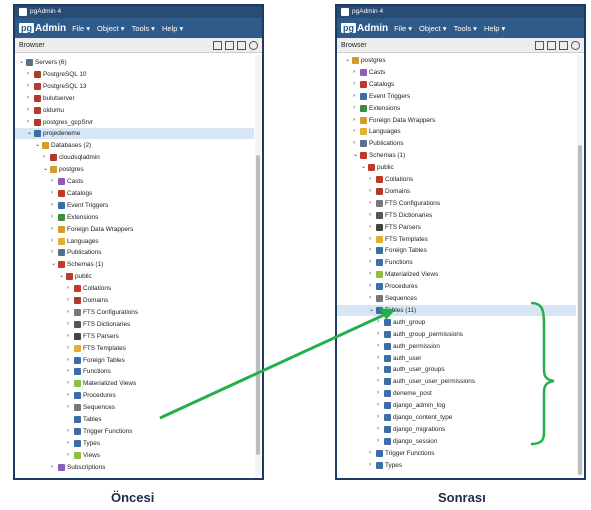 The image size is (591, 510). I want to click on tree-item: › auth_group, so click(456, 322).